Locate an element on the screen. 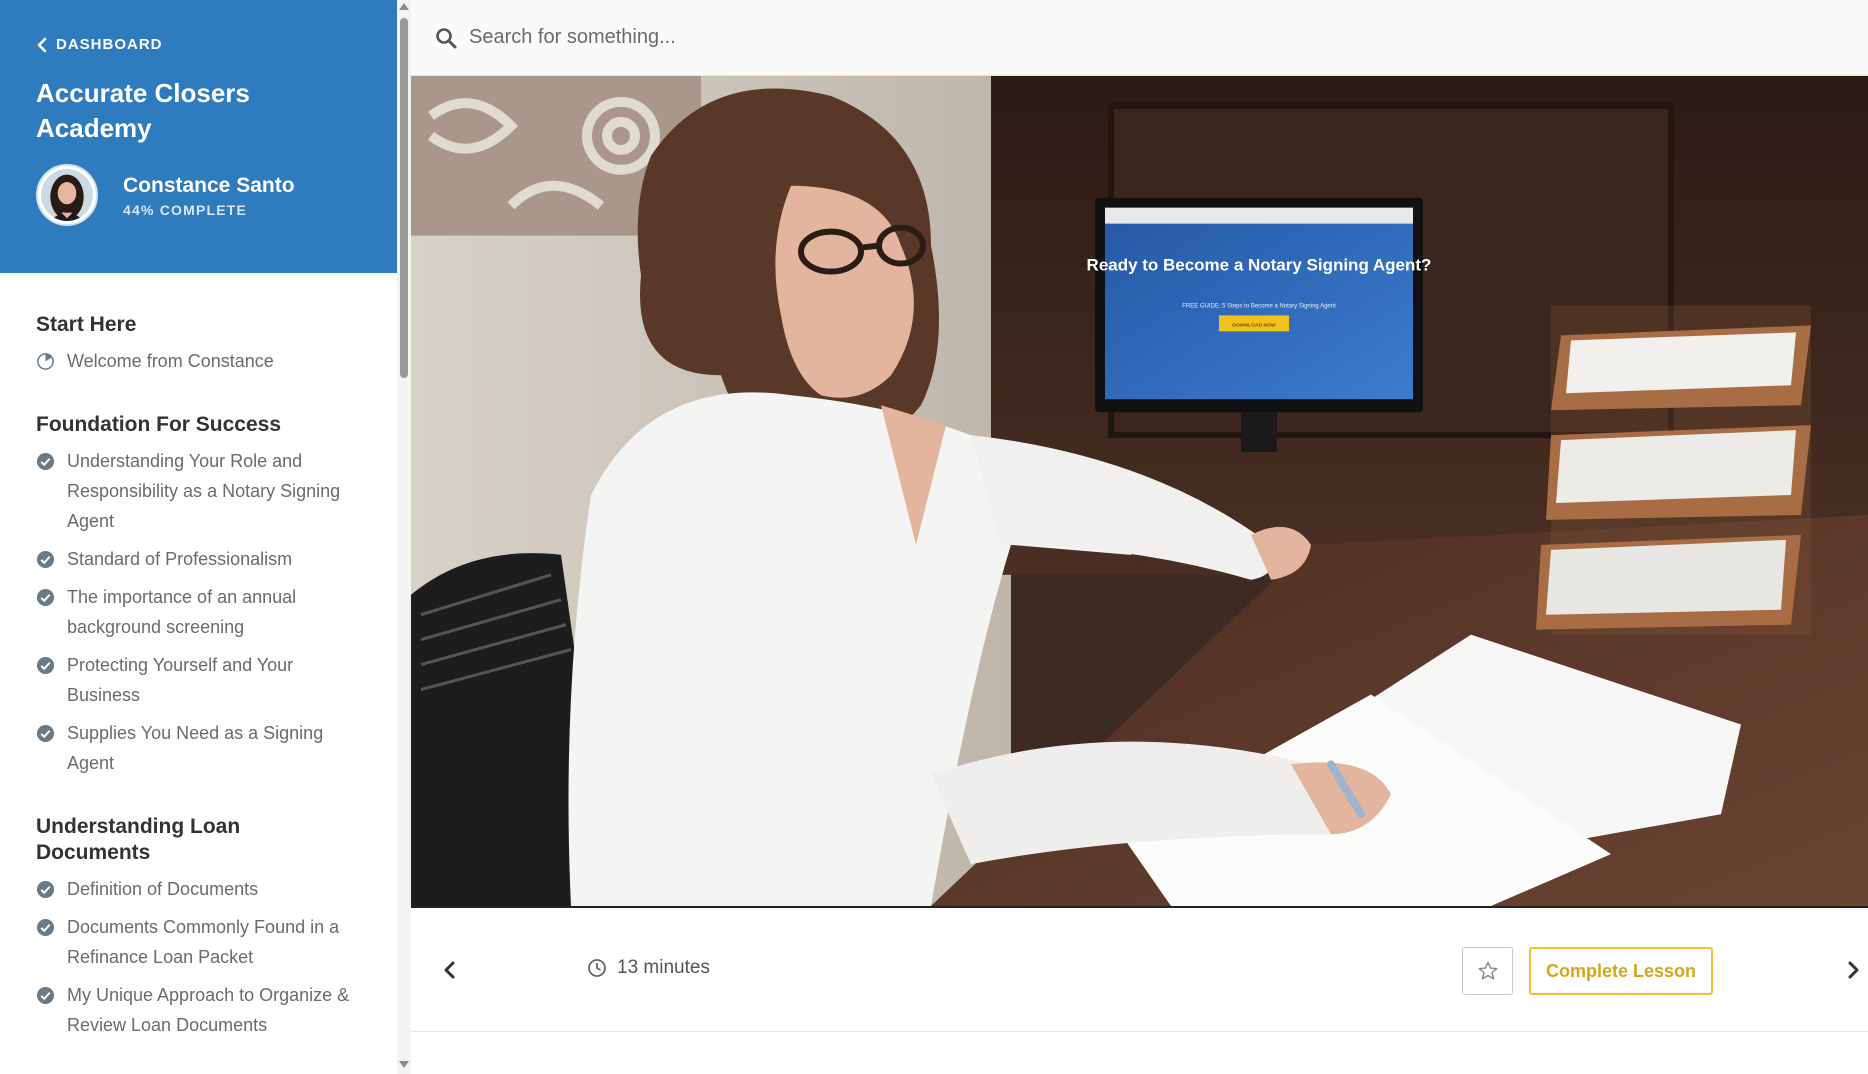 Image resolution: width=1868 pixels, height=1074 pixels. lesson-item: Definition of Documents is located at coordinates (196, 889).